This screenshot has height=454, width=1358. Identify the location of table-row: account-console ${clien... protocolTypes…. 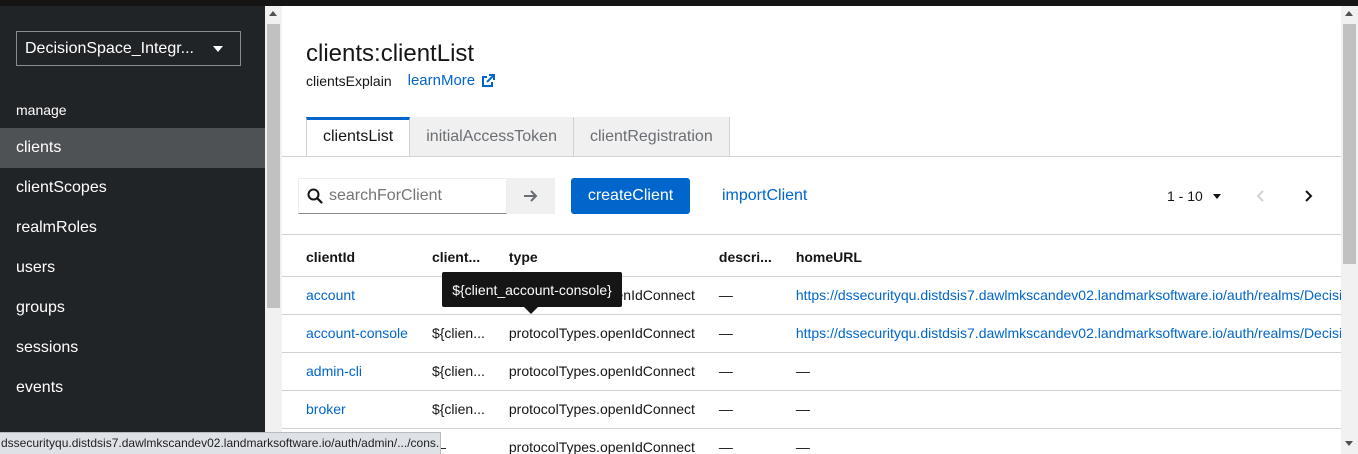
(811, 333).